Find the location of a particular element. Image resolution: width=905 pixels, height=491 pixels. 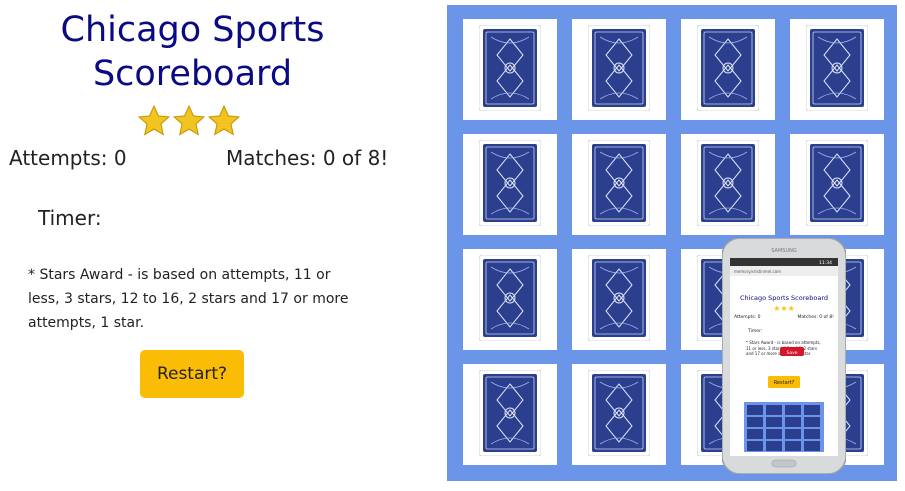

timer-label: Timer: is located at coordinates (70, 218).